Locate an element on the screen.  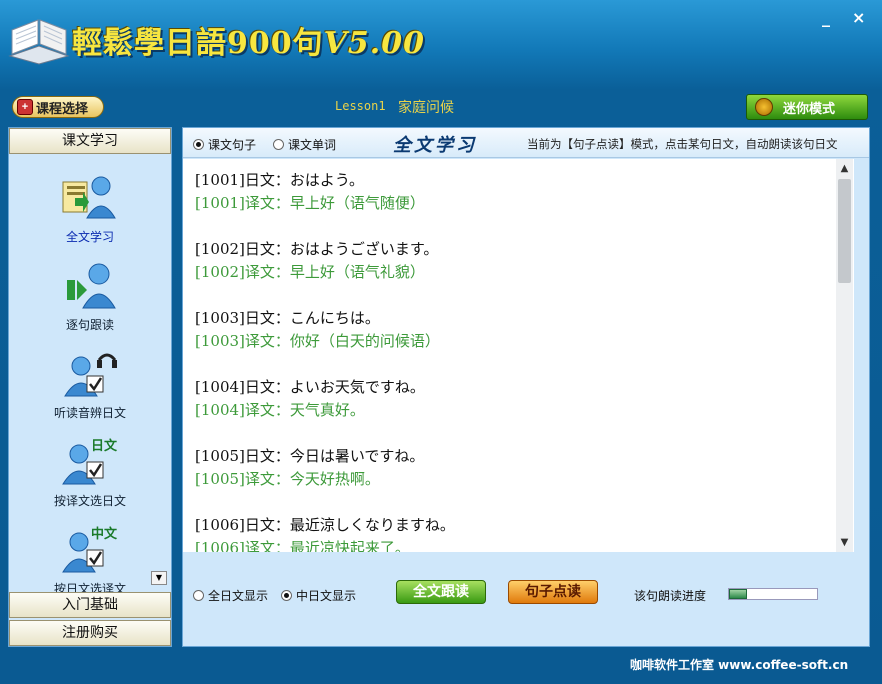
list-item: [1003]日文：こんにちは。 [1003]译文：你好（白天的问候语） is located at coordinates (317, 330).